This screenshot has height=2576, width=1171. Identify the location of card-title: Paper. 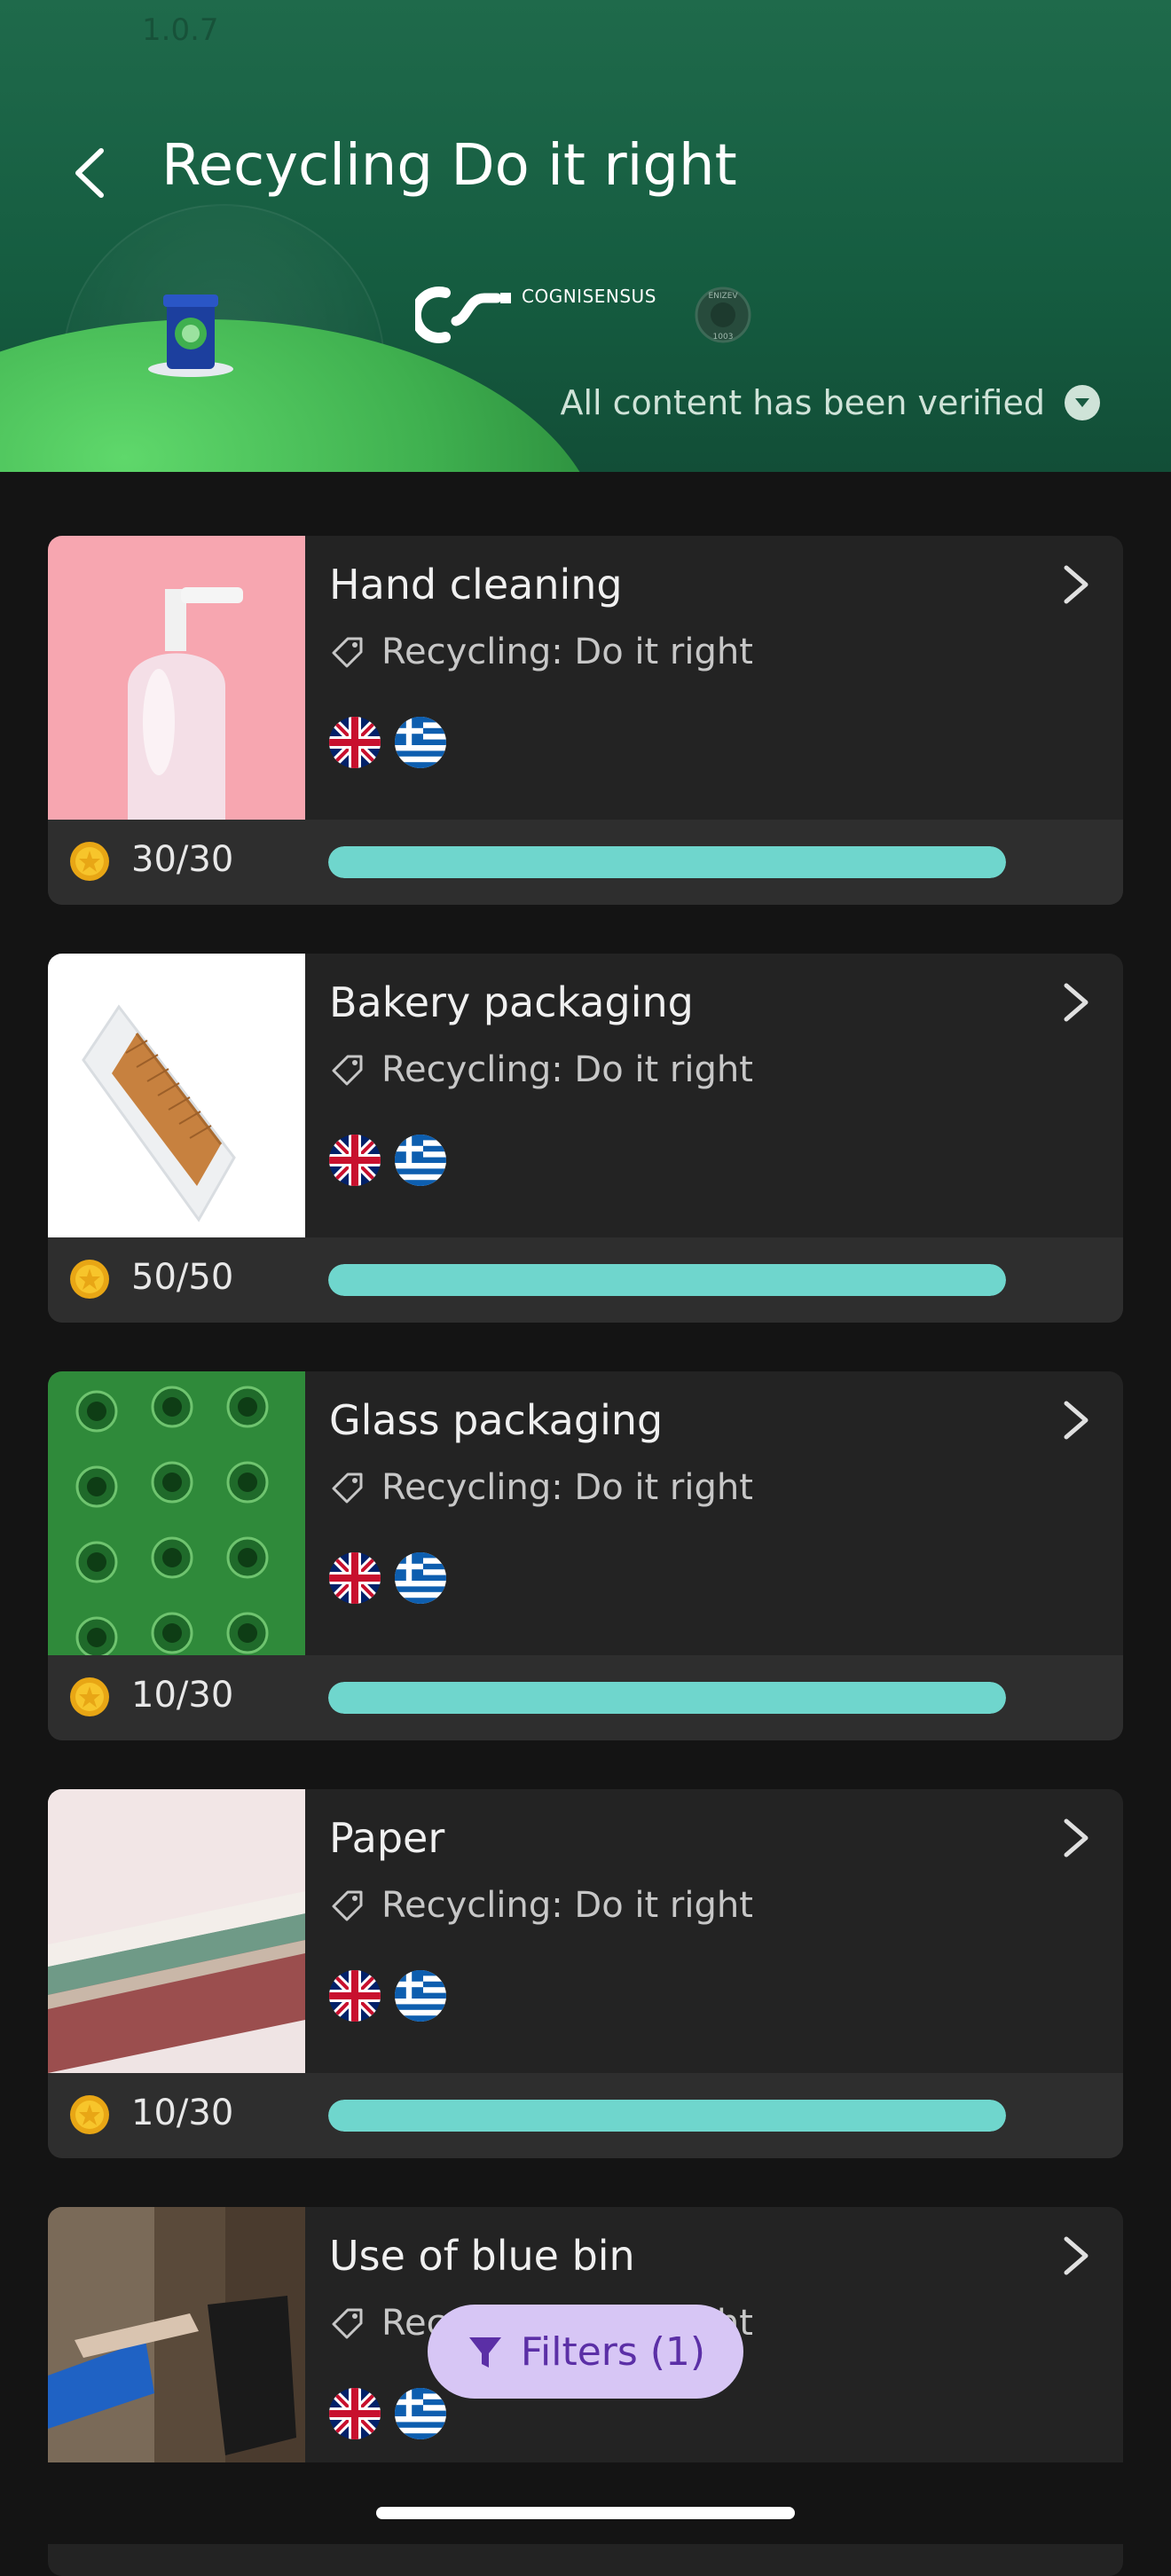
(387, 1838).